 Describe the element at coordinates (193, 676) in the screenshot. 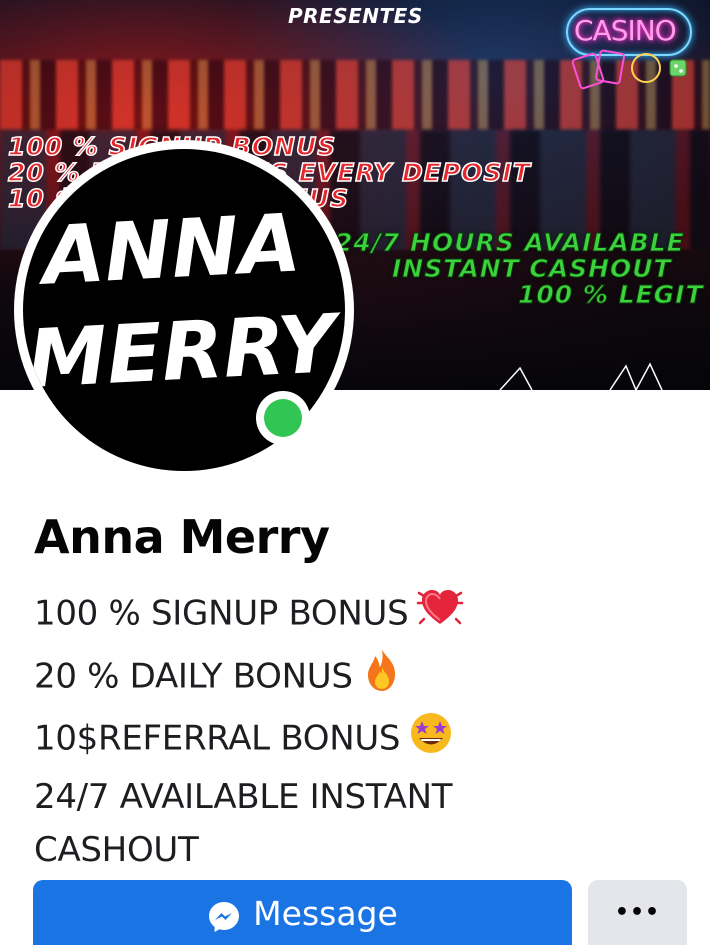

I see `bio-line-text: 20 % DAILY BONUS` at that location.